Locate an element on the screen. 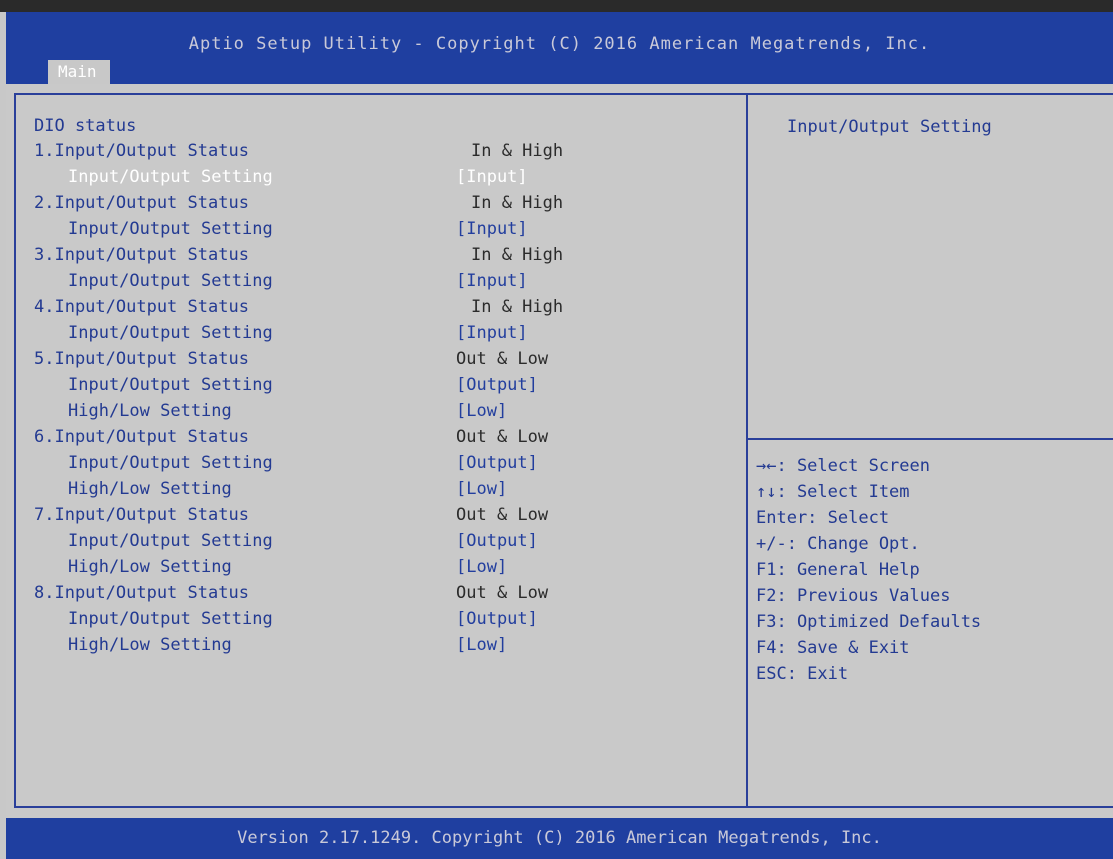 The width and height of the screenshot is (1113, 859). setting-row-6-high-low: High/Low Setting [Low] is located at coordinates (370, 492).